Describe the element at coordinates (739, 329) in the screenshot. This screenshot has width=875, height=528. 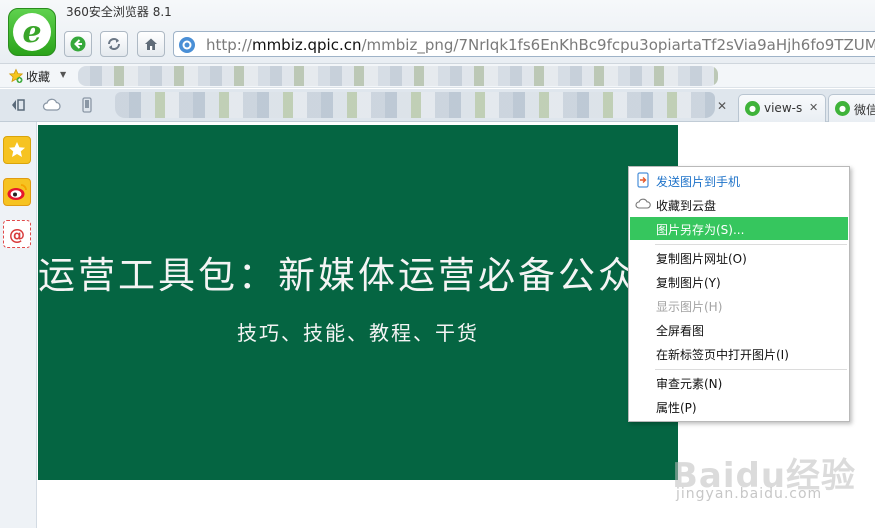
I see `menu-item-fullscreen-view: 全屏看图` at that location.